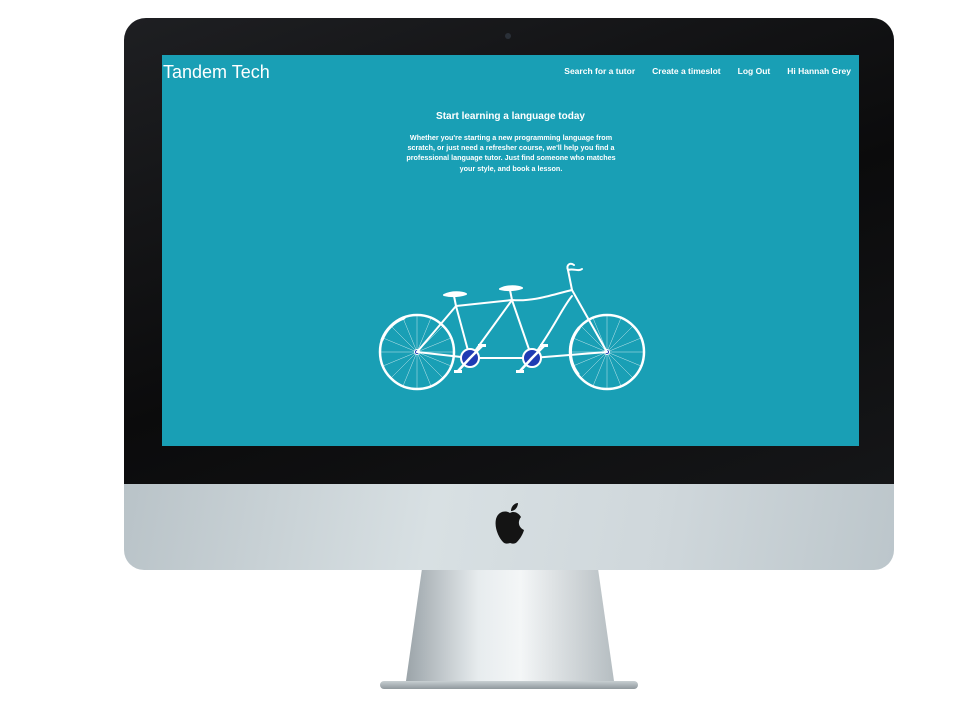  What do you see at coordinates (216, 72) in the screenshot?
I see `brand-logo: Tandem Tech` at bounding box center [216, 72].